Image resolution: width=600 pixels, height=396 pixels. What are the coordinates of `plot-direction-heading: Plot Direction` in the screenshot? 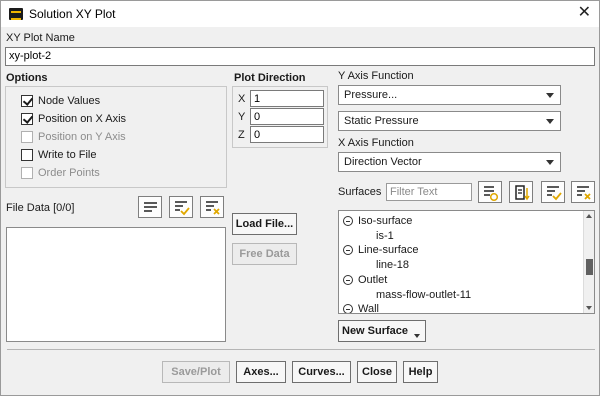 It's located at (270, 78).